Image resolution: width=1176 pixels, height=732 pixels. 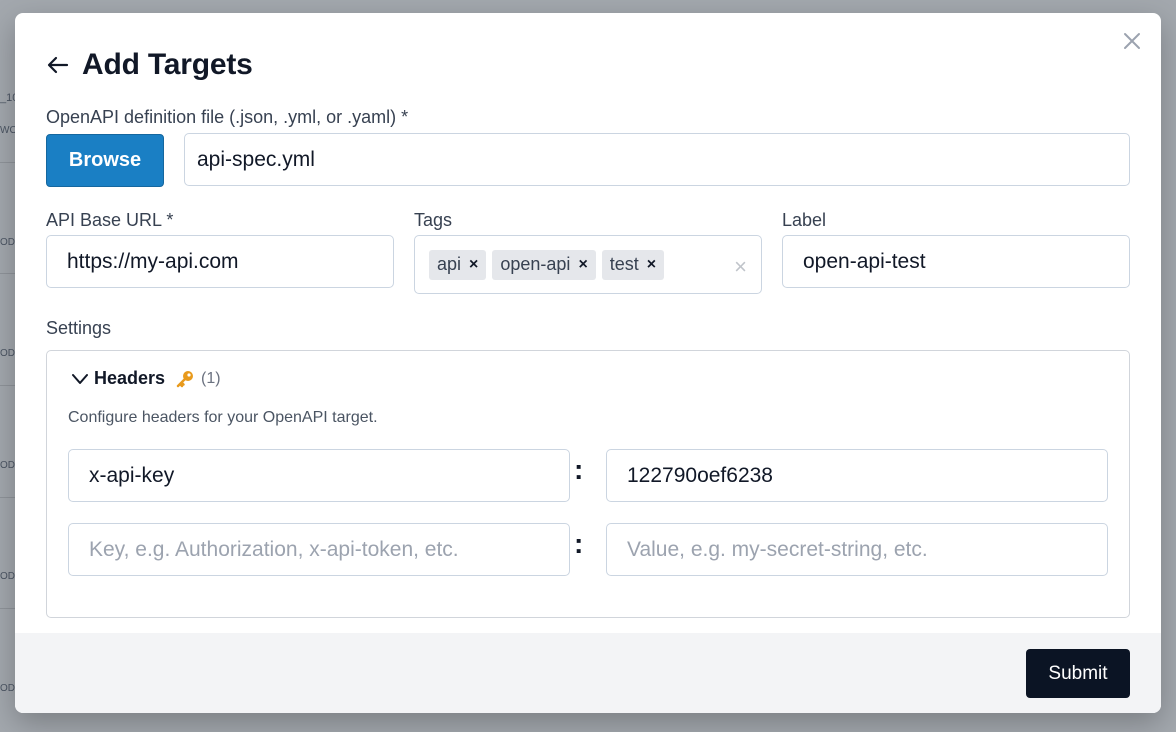 I want to click on openapi-file-field: api-spec.yml, so click(x=657, y=159).